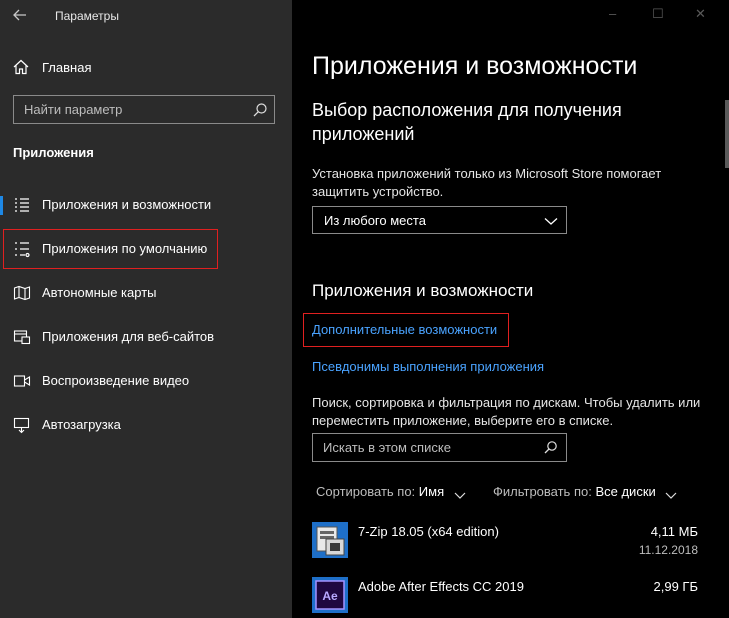 This screenshot has height=618, width=729. Describe the element at coordinates (625, 491) in the screenshot. I see `filter-value: Все диски` at that location.